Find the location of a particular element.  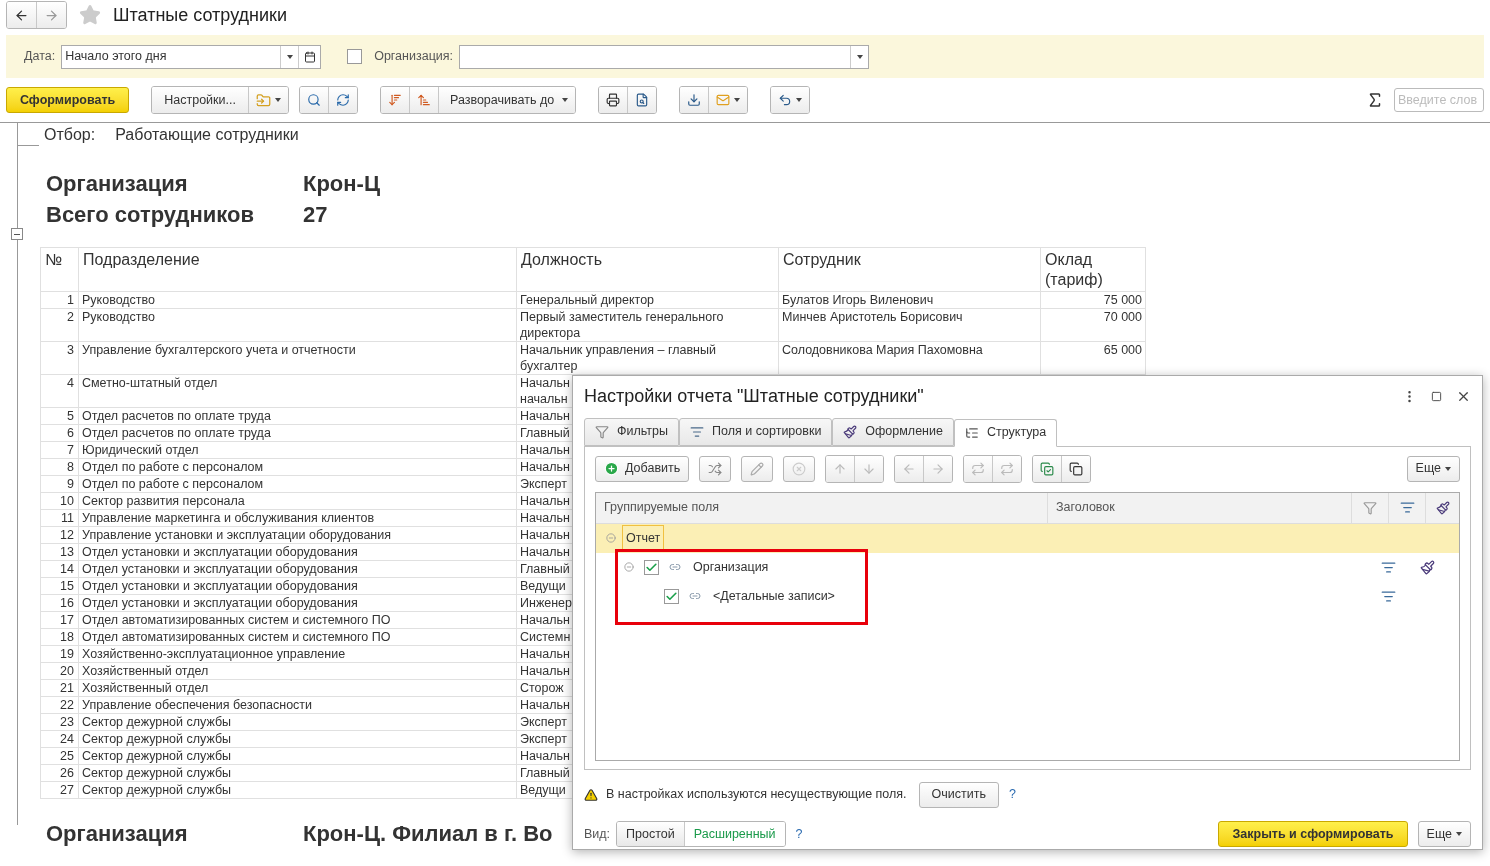

uncheck-all-button is located at coordinates (1076, 468).